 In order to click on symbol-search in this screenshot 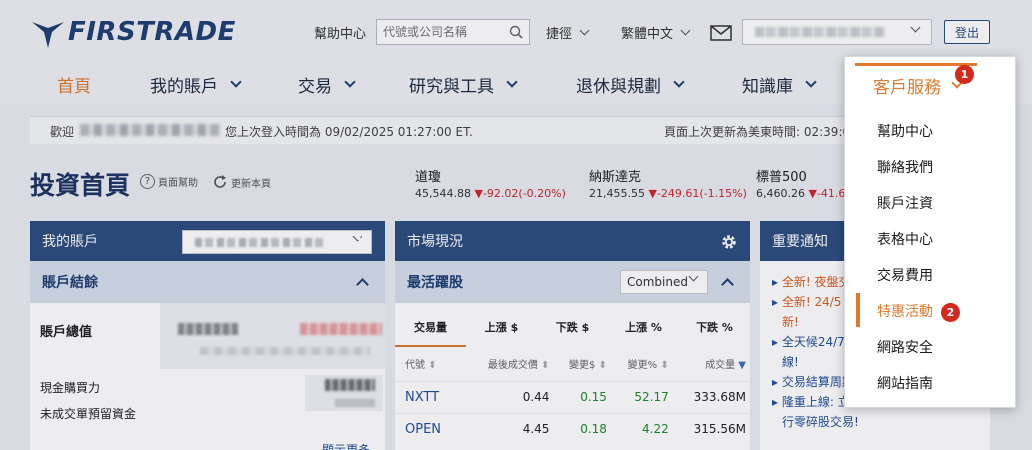, I will do `click(453, 32)`.